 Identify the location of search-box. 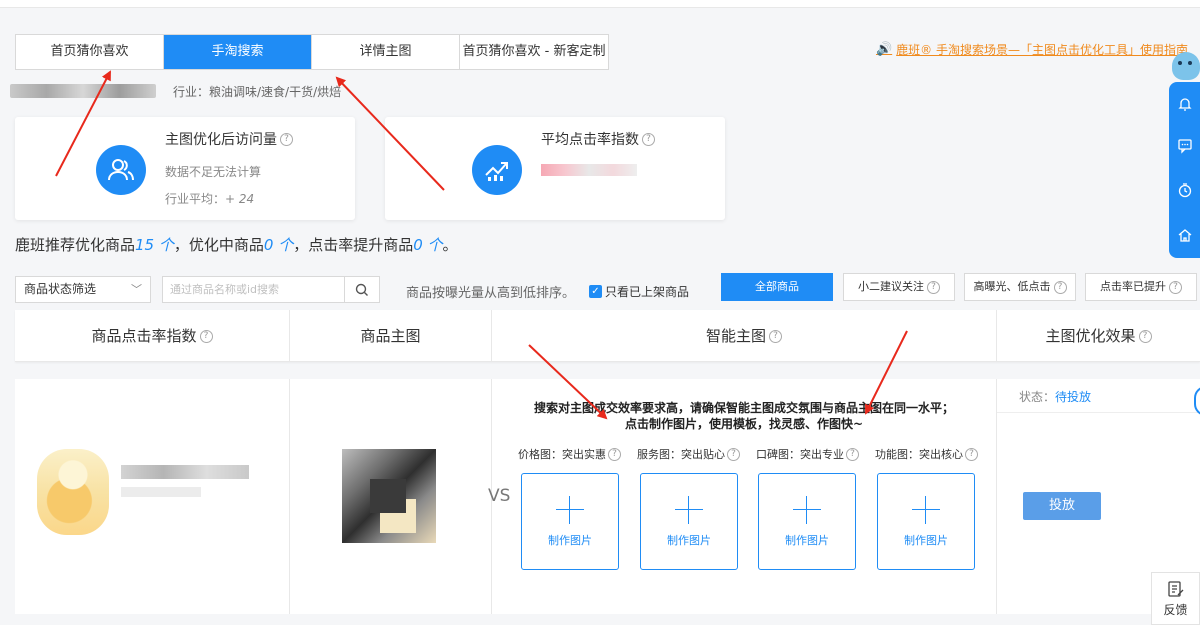
(271, 289).